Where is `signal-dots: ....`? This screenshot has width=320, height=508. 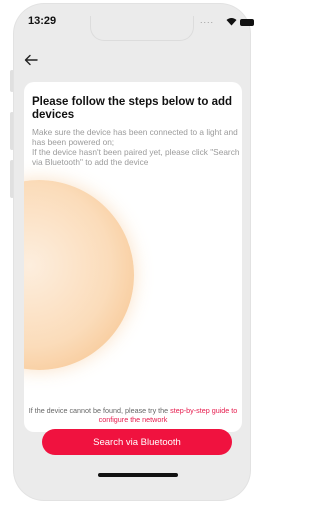
signal-dots: .... is located at coordinates (207, 20).